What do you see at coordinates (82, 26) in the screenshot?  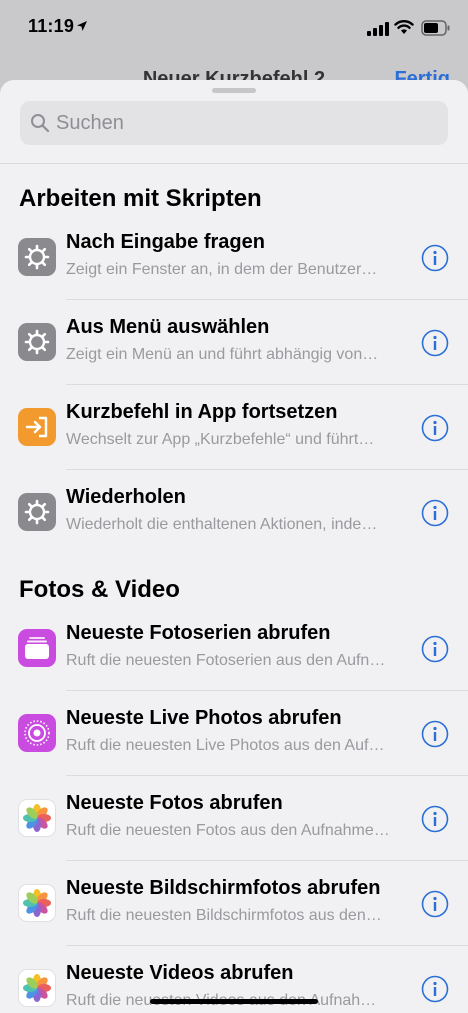 I see `location-arrow-icon` at bounding box center [82, 26].